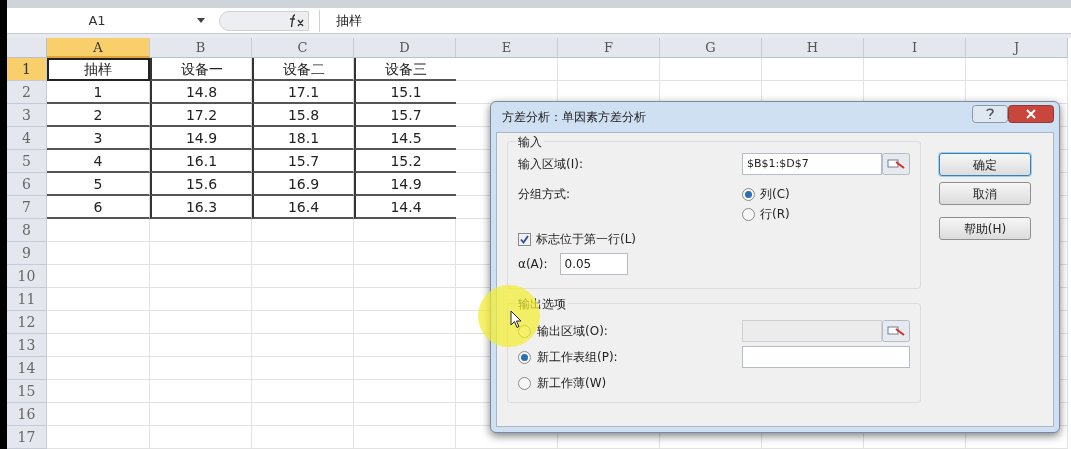 The image size is (1071, 449). I want to click on table-cell: 设备三, so click(405, 69).